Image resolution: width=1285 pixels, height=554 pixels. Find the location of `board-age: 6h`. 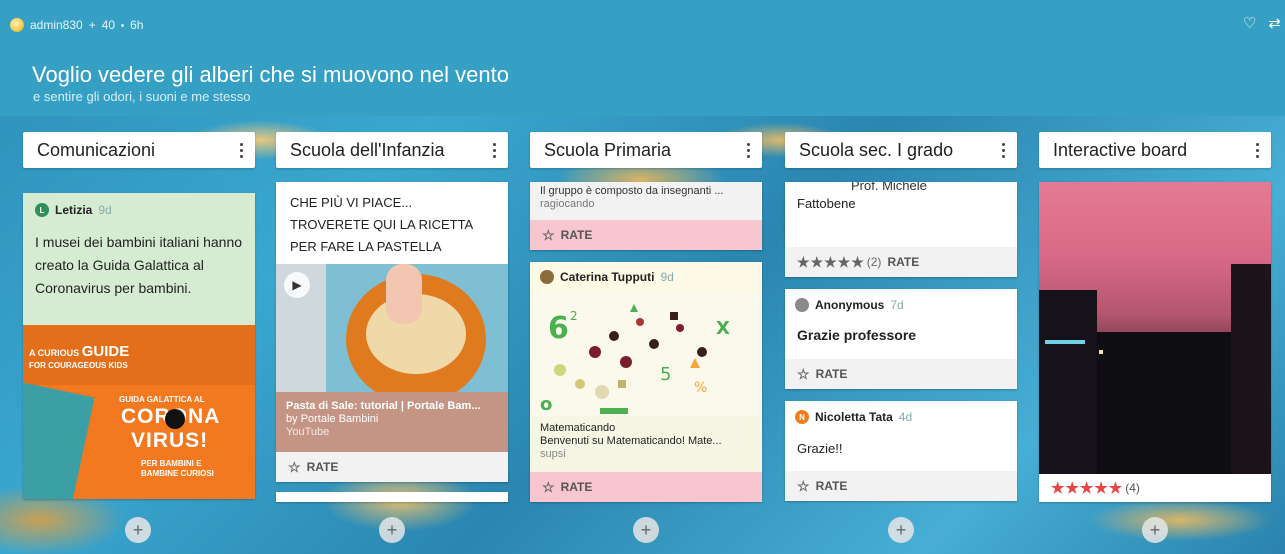

board-age: 6h is located at coordinates (137, 25).